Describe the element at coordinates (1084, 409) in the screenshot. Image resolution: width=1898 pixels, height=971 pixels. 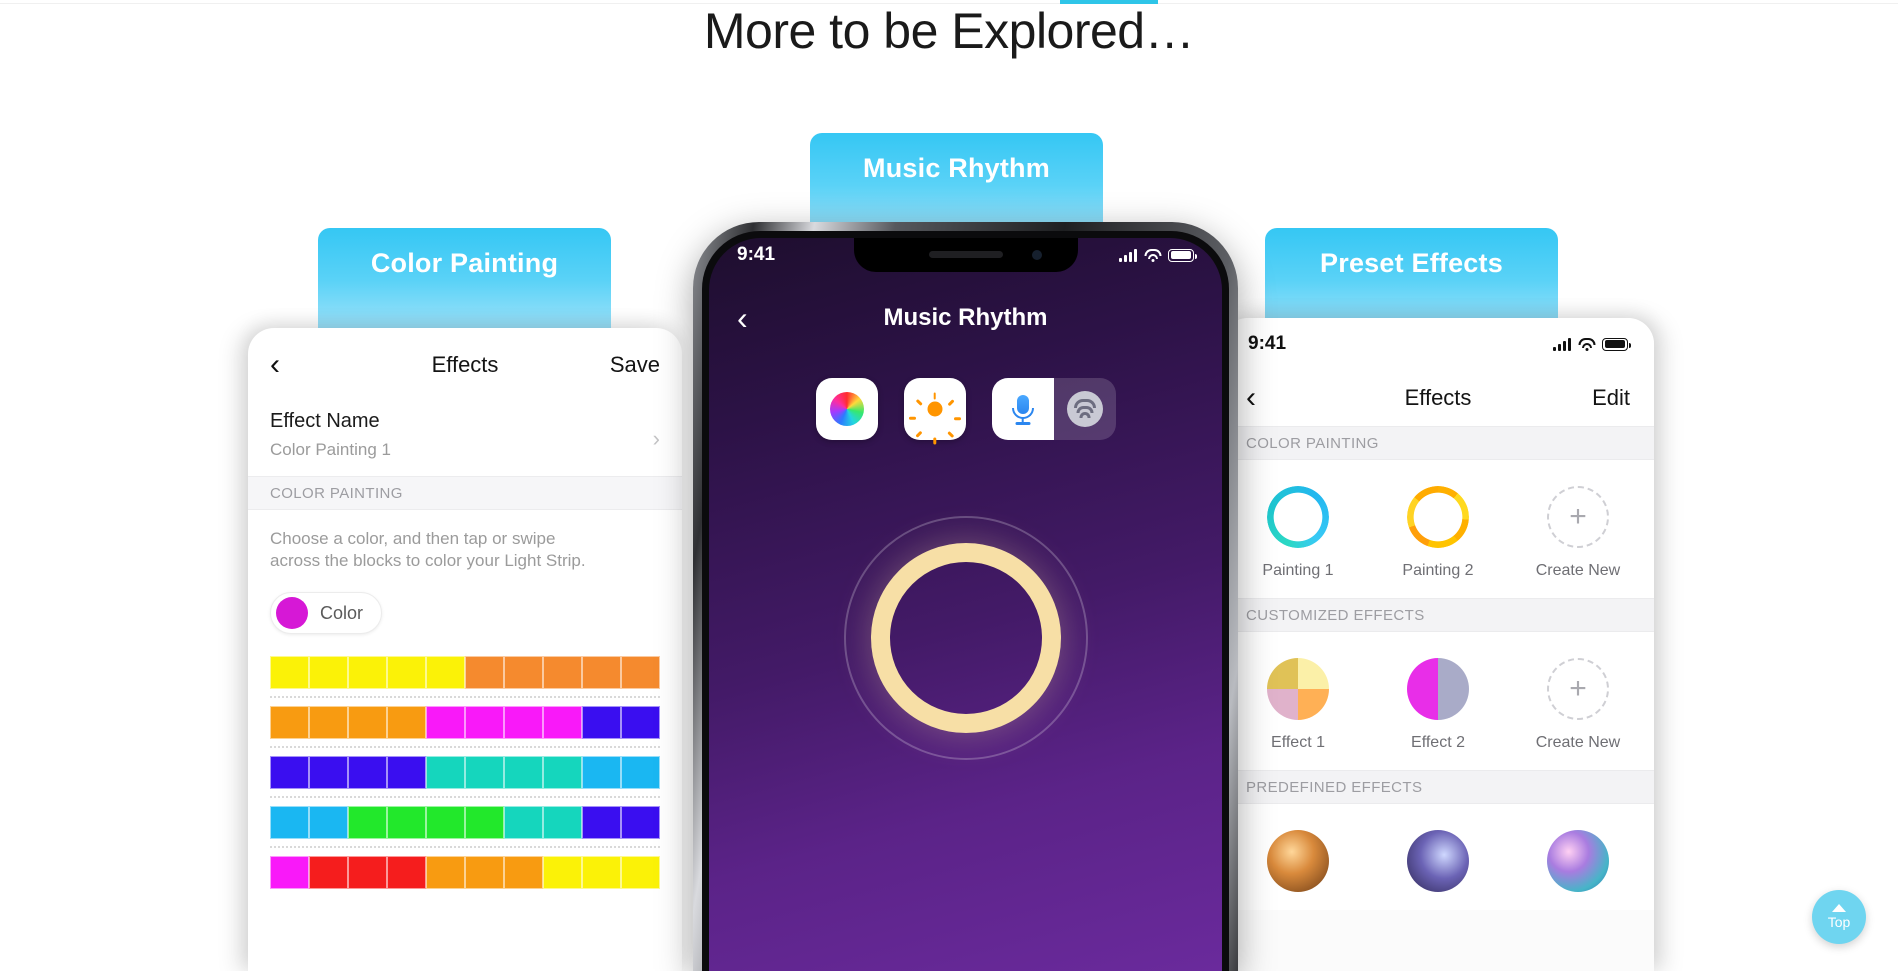
I see `spotify-button` at that location.